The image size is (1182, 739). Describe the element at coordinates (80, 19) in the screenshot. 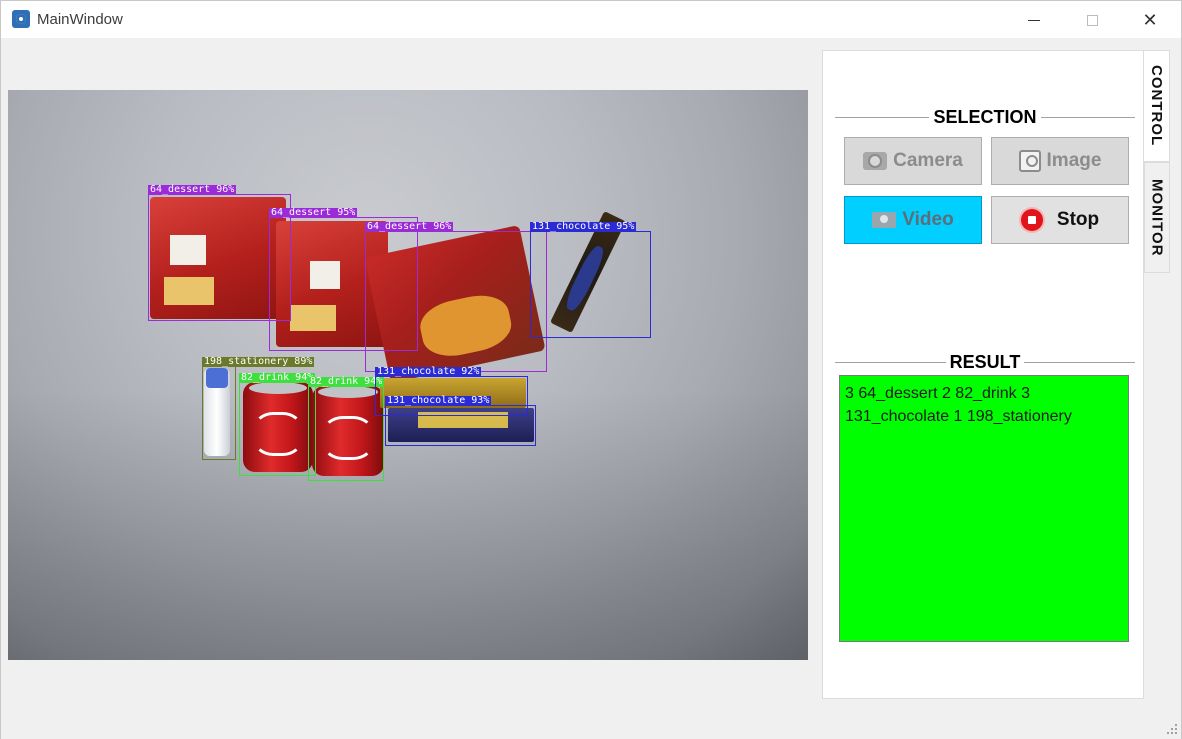

I see `window-title: MainWindow` at that location.